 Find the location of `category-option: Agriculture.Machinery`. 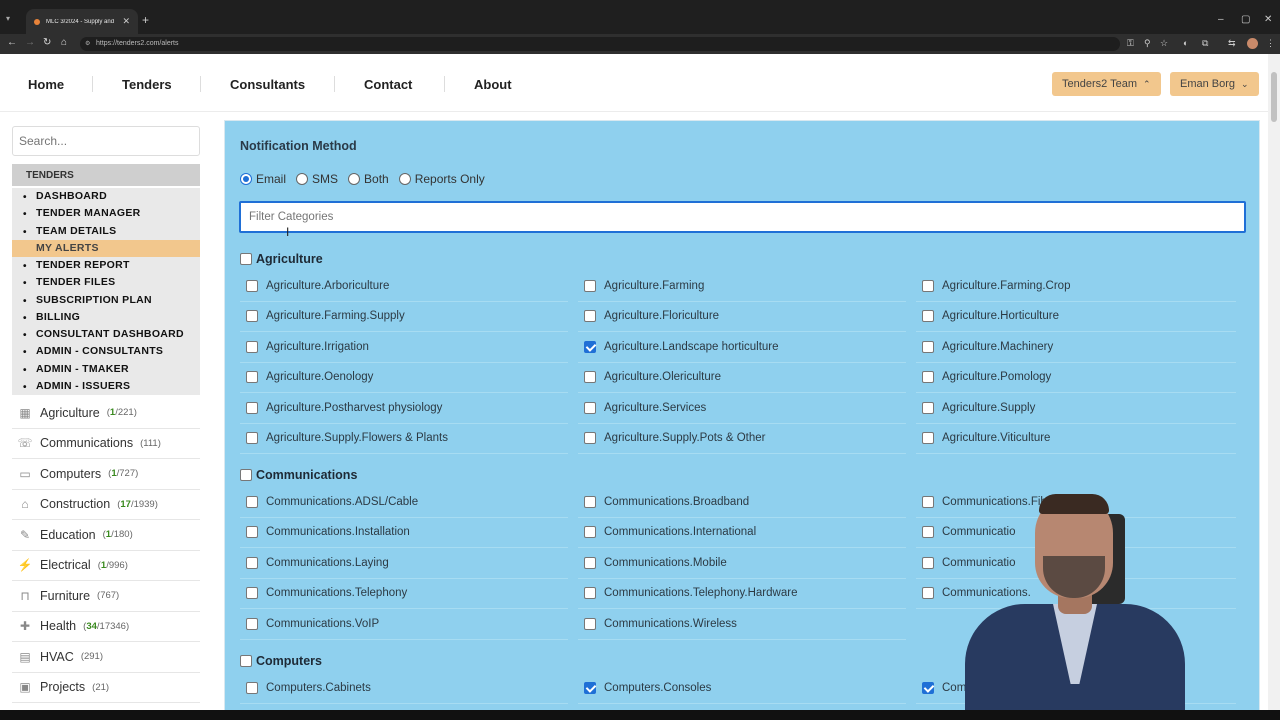

category-option: Agriculture.Machinery is located at coordinates (1076, 347).